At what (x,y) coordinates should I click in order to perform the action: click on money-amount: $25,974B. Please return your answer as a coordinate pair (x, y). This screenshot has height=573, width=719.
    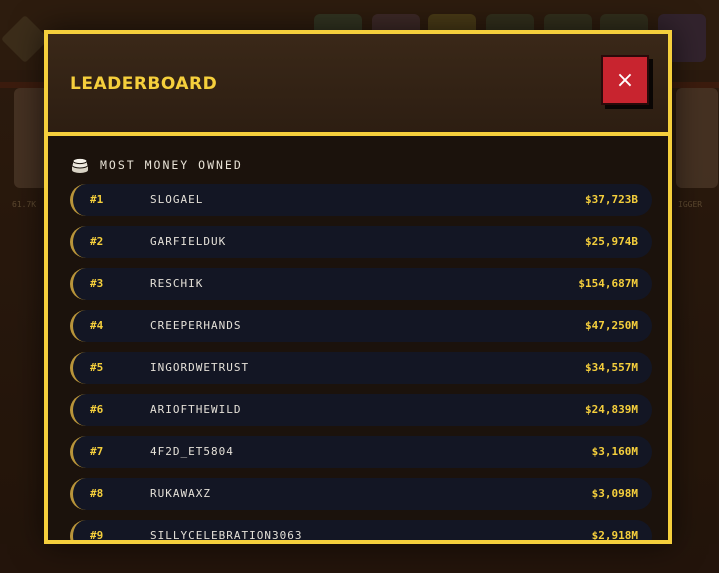
    Looking at the image, I should click on (611, 241).